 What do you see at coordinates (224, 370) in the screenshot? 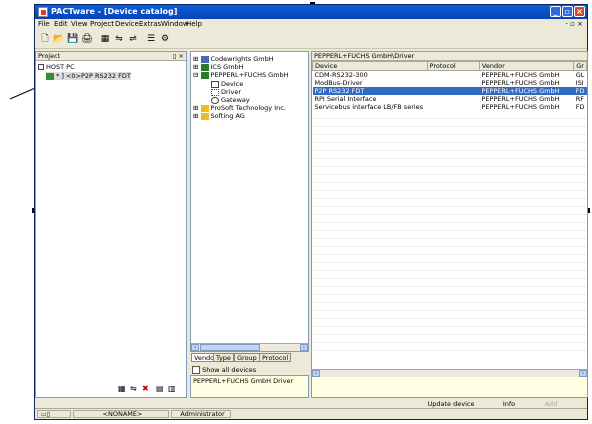
I see `show-all-devices: Show all devices` at bounding box center [224, 370].